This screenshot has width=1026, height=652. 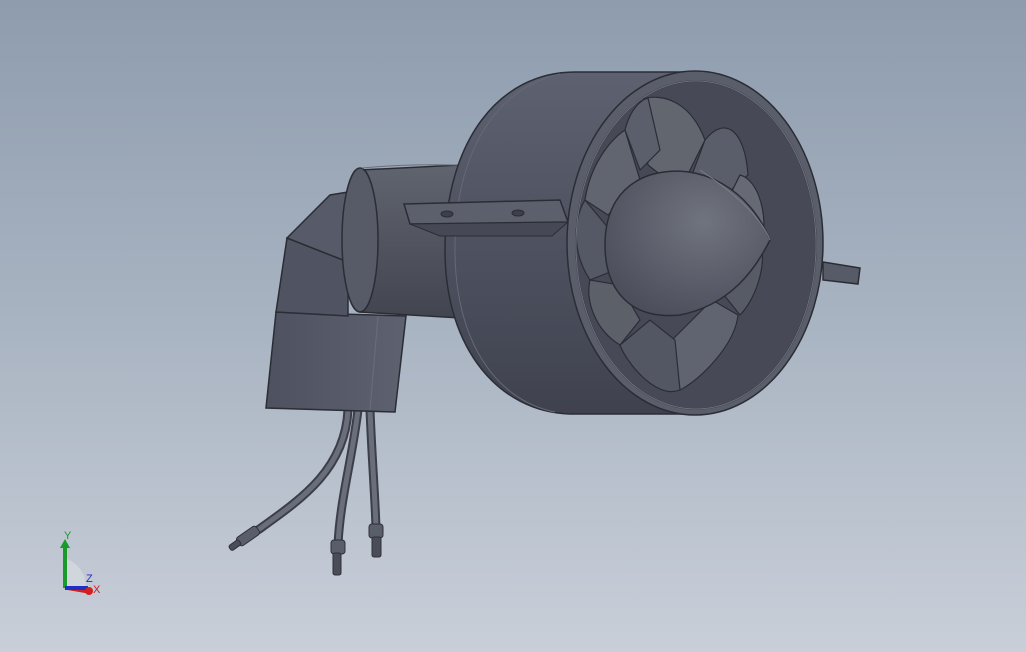 What do you see at coordinates (68, 536) in the screenshot?
I see `y-axis-label: Y` at bounding box center [68, 536].